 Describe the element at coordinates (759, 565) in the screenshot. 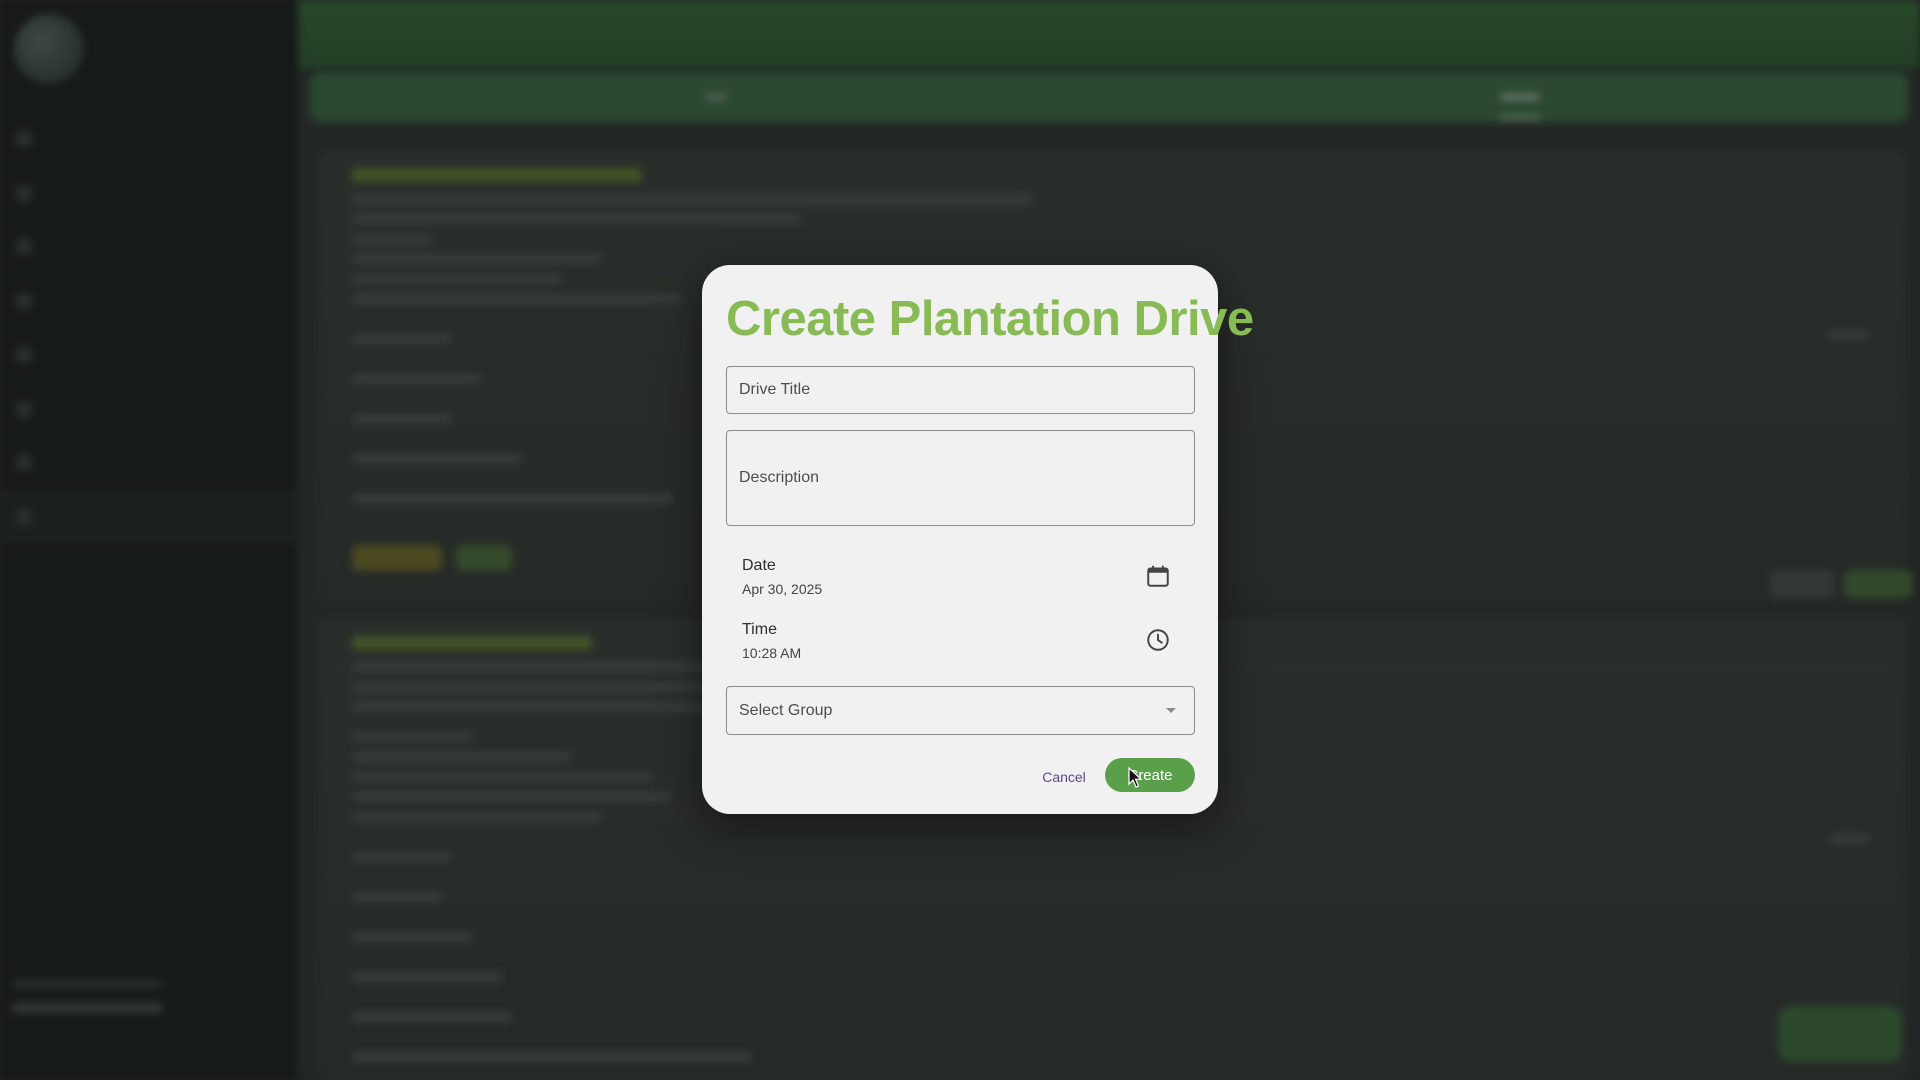

I see `date-label: Date` at that location.